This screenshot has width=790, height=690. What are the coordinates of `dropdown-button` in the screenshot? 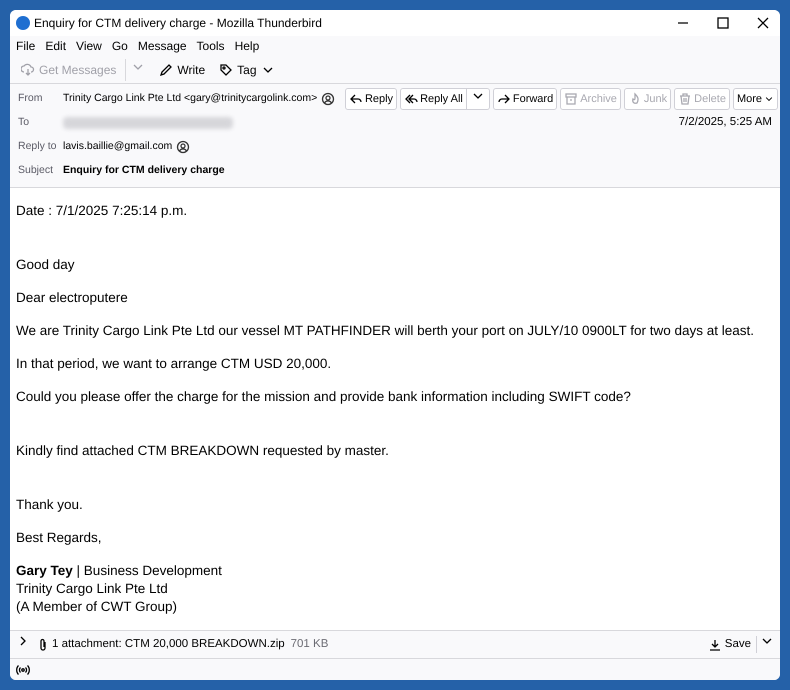 It's located at (478, 99).